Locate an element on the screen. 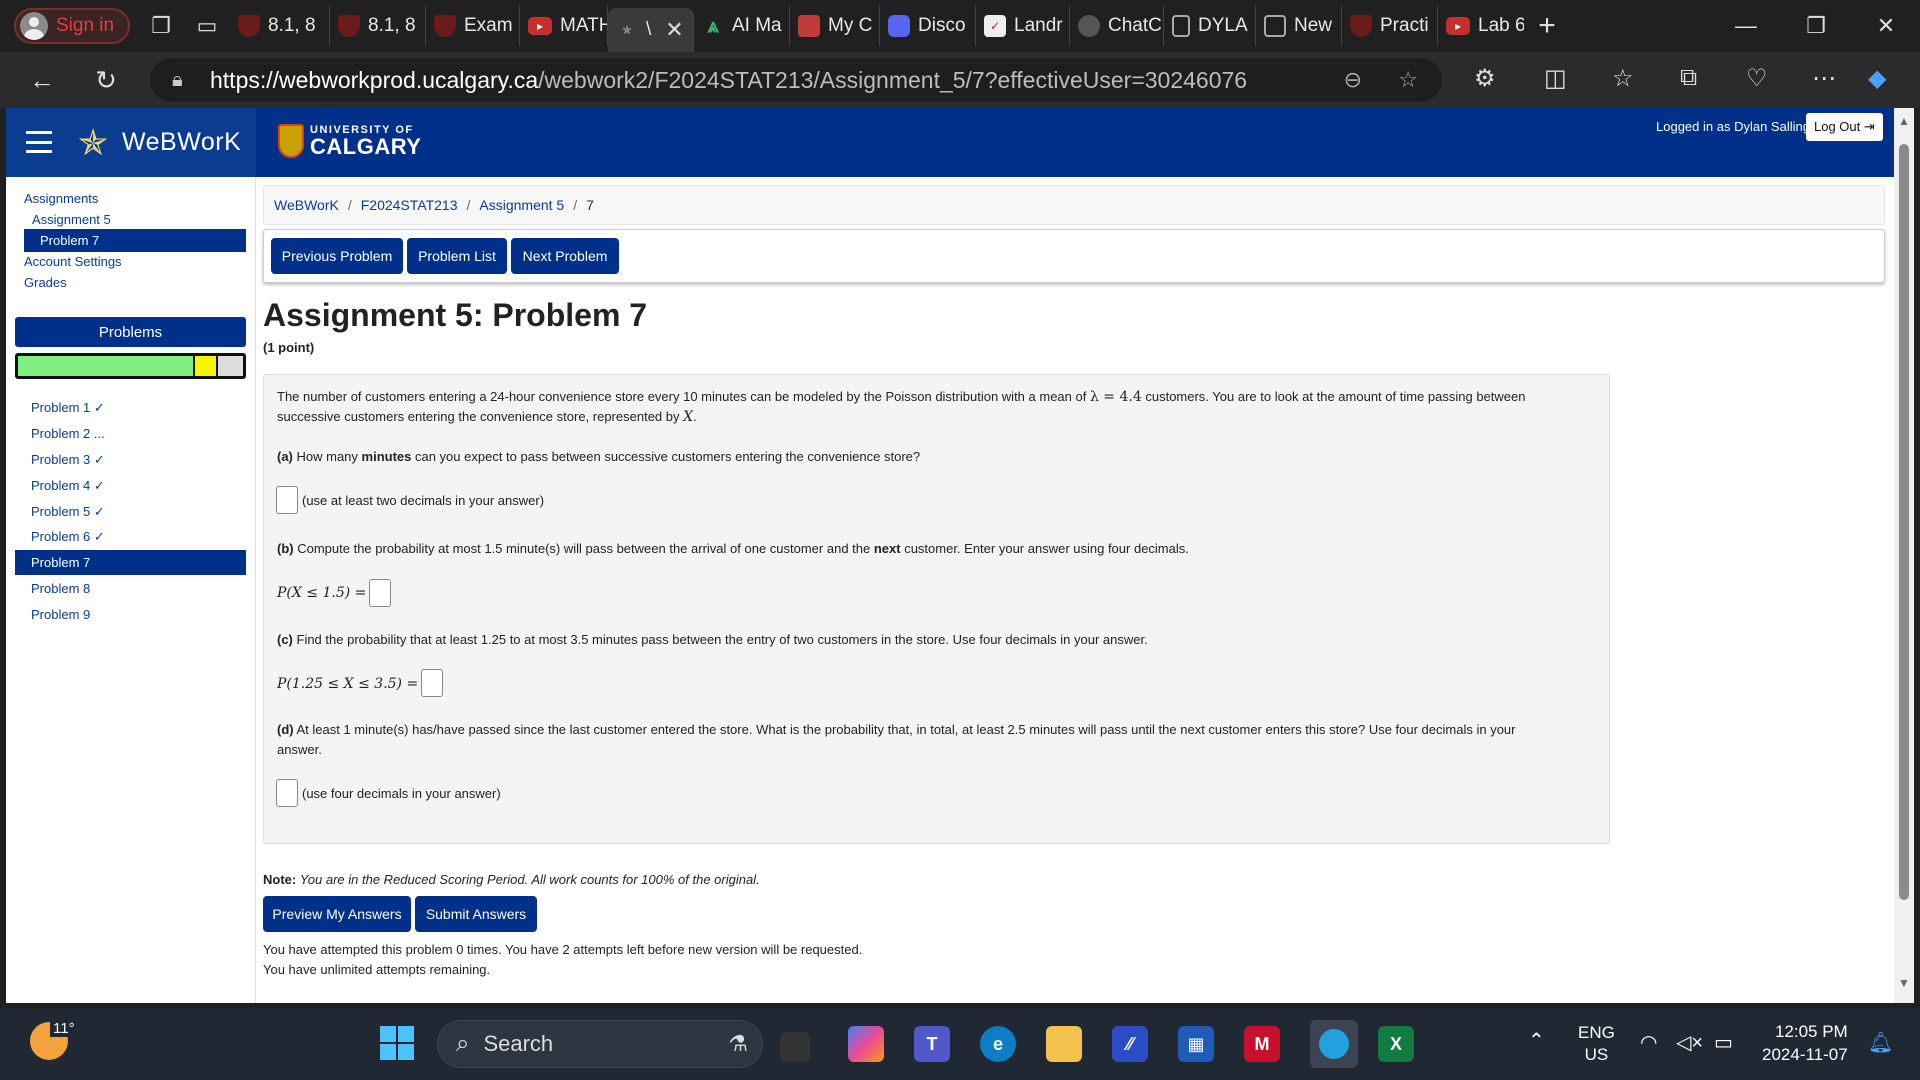 This screenshot has height=1080, width=1920. edge-active-icon is located at coordinates (1334, 1044).